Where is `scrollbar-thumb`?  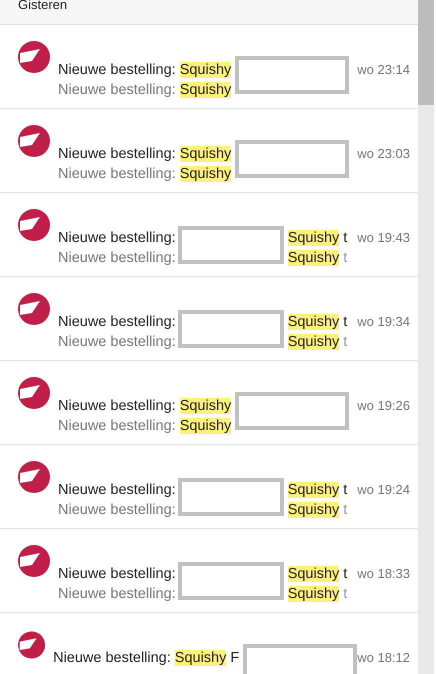 scrollbar-thumb is located at coordinates (426, 52).